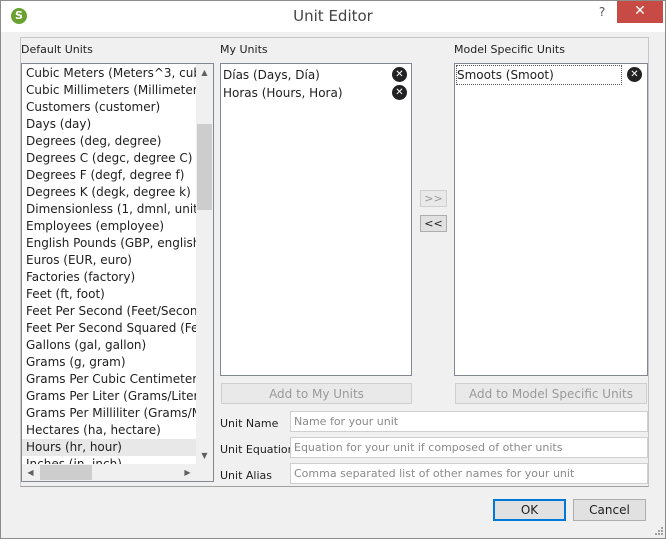  What do you see at coordinates (109, 260) in the screenshot?
I see `list-item: Euros (EUR, euro)` at bounding box center [109, 260].